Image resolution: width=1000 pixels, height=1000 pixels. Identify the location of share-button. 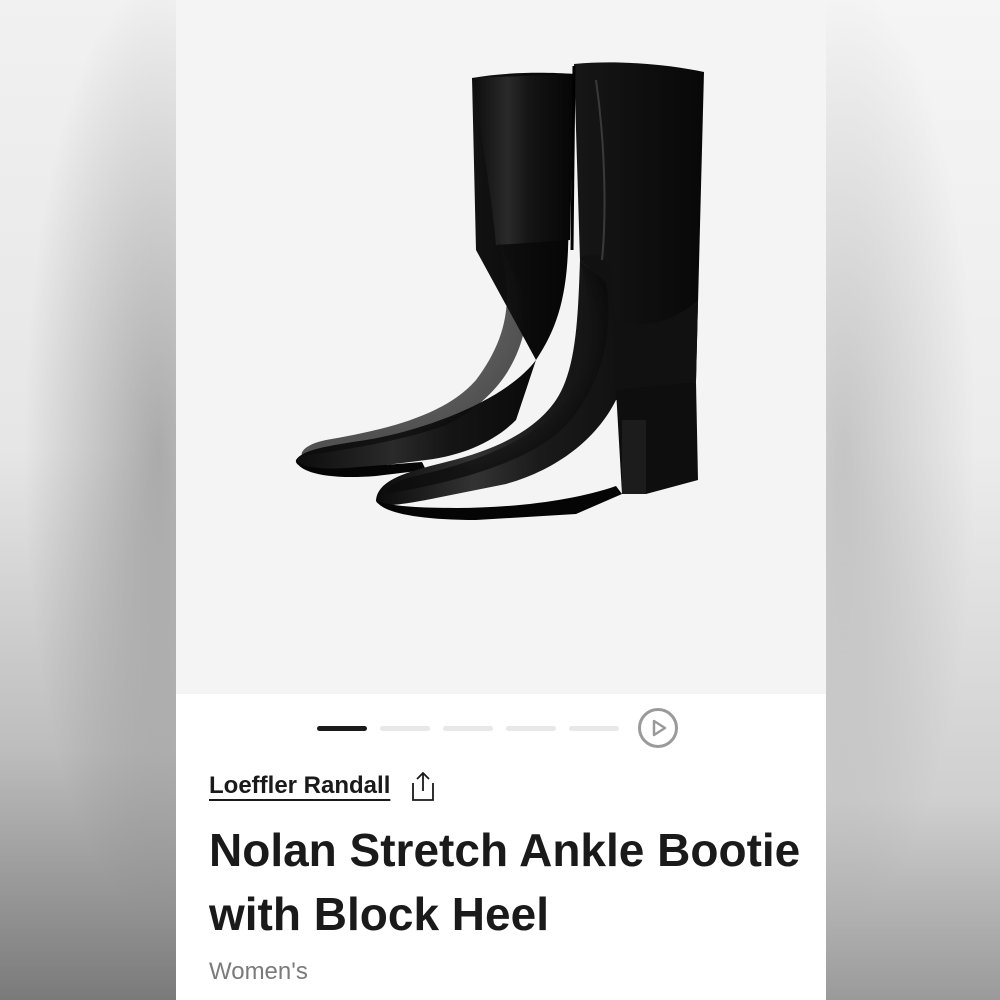
(423, 786).